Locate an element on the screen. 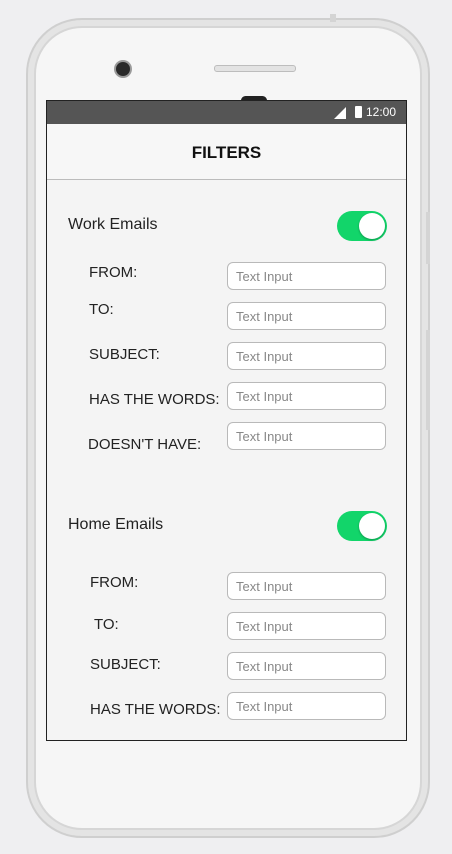 This screenshot has width=452, height=854. front-camera is located at coordinates (123, 69).